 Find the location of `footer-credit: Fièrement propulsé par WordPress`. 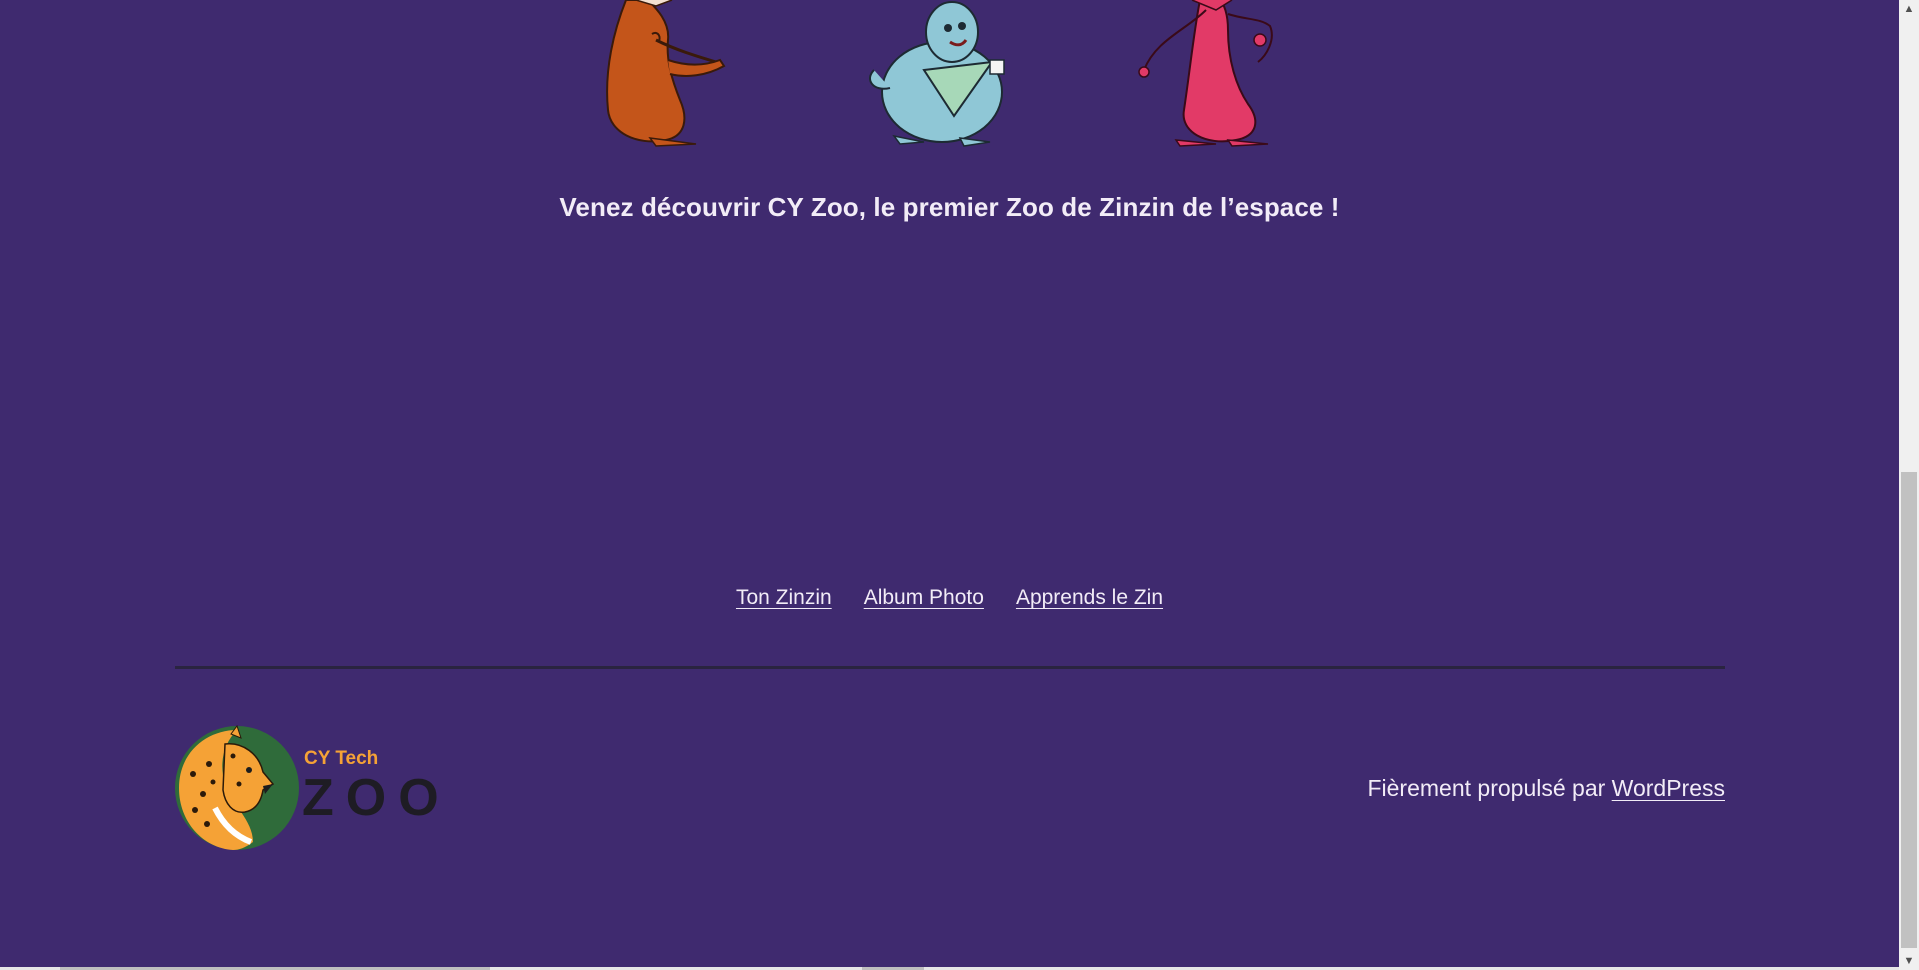

footer-credit: Fièrement propulsé par WordPress is located at coordinates (1546, 788).